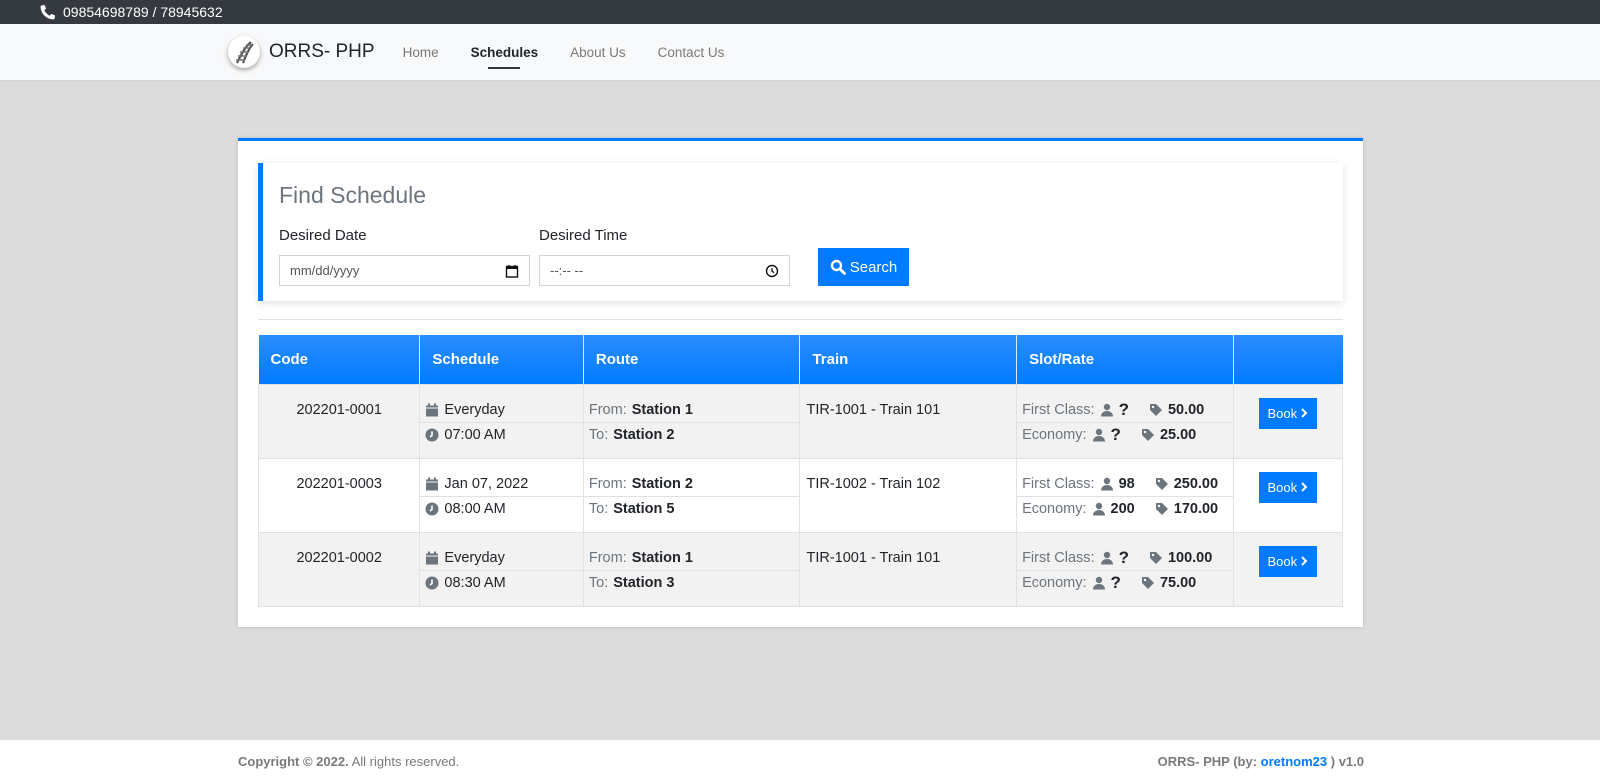 This screenshot has width=1600, height=782. What do you see at coordinates (501, 359) in the screenshot?
I see `header-schedule: Schedule` at bounding box center [501, 359].